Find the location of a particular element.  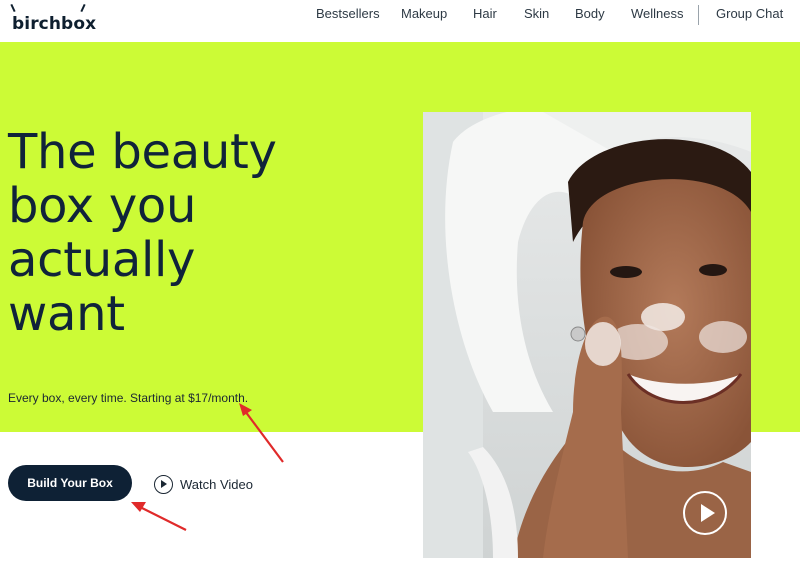

nav-item-wellness: Wellness is located at coordinates (657, 13).